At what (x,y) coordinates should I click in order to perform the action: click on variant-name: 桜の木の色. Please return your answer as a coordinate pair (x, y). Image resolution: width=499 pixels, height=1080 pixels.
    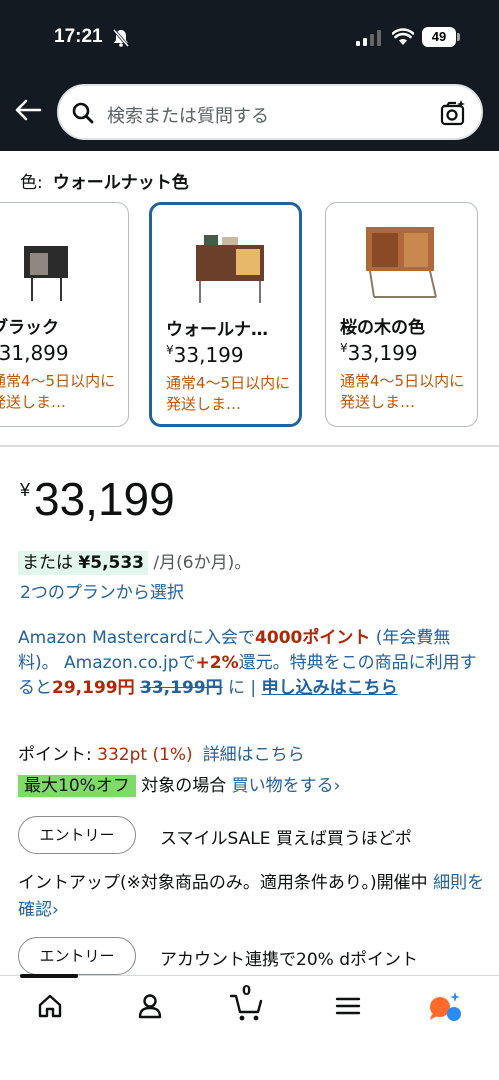
    Looking at the image, I should click on (382, 328).